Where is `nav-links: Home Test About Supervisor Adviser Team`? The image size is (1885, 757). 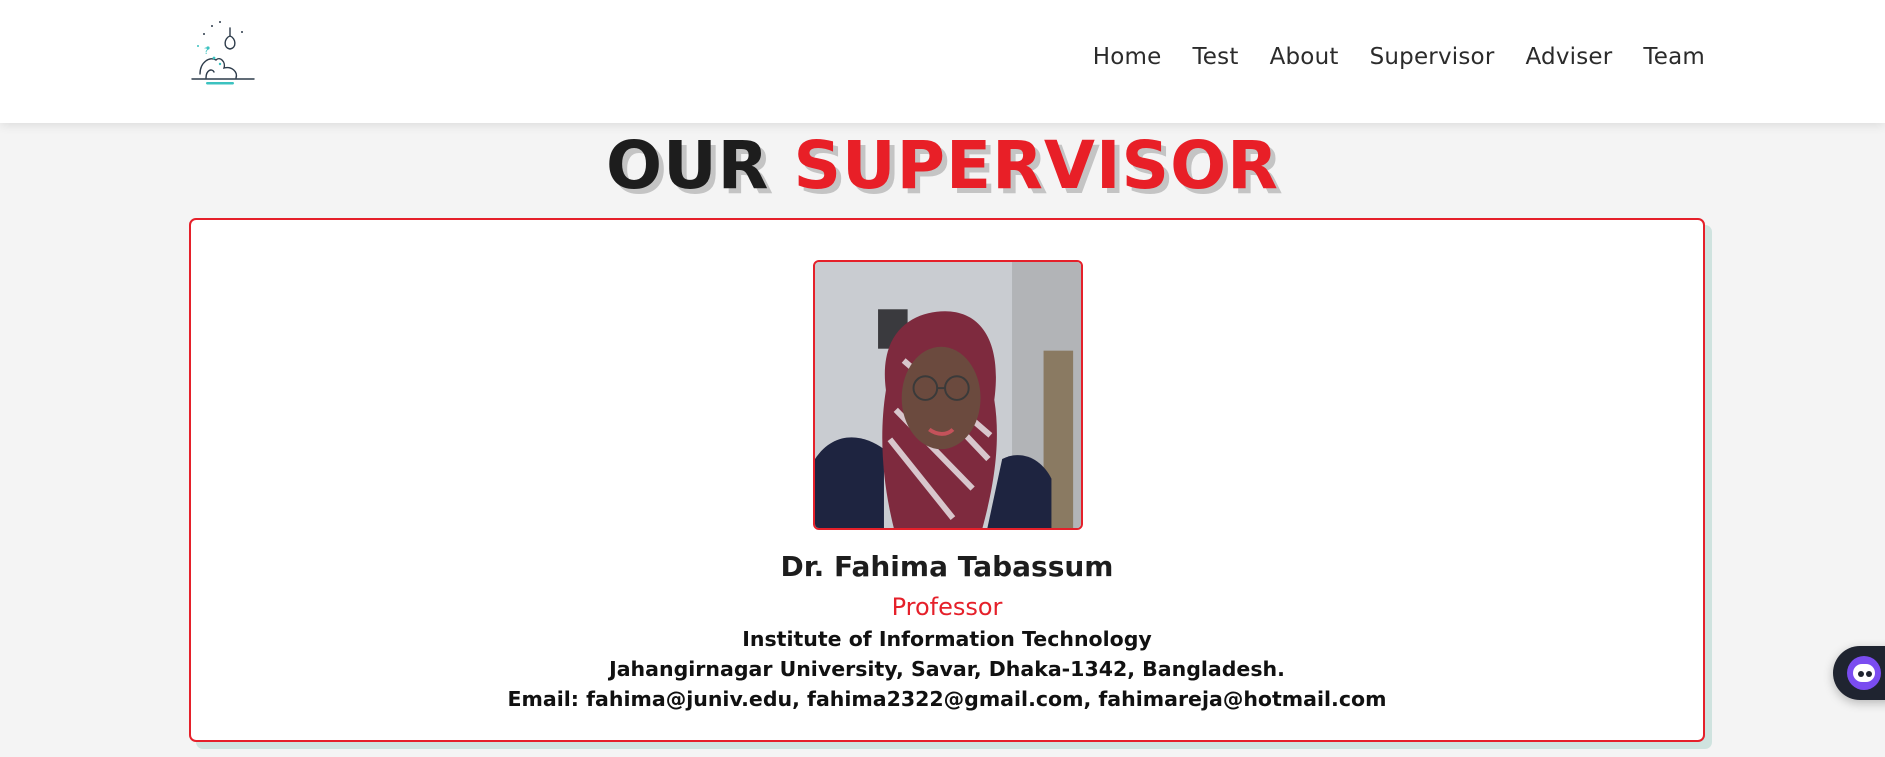 nav-links: Home Test About Supervisor Adviser Team is located at coordinates (1399, 57).